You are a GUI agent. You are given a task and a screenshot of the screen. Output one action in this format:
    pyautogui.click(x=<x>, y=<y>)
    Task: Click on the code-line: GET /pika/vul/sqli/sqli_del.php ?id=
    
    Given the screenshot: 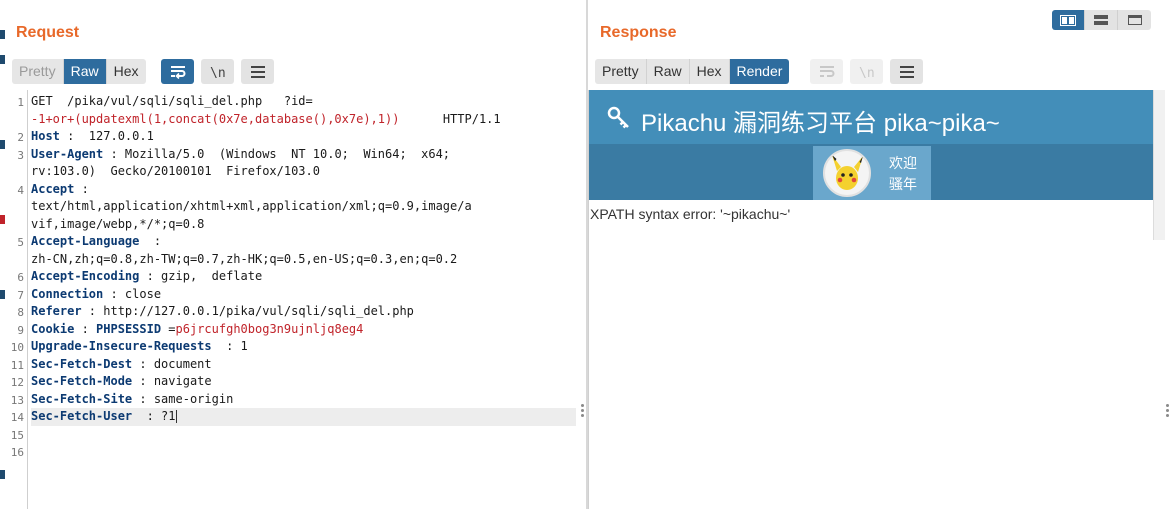 What is the action you would take?
    pyautogui.click(x=303, y=102)
    